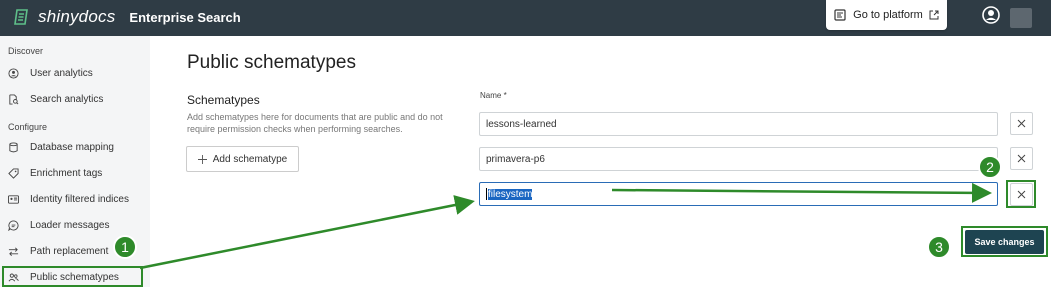  I want to click on schematypes-heading: Schematypes, so click(223, 100).